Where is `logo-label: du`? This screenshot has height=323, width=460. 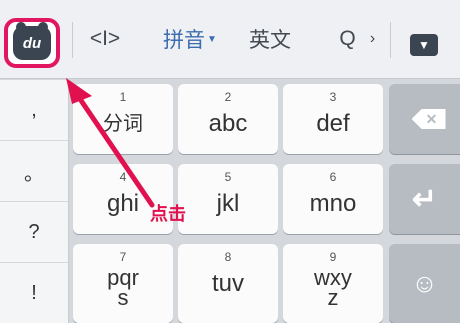 logo-label: du is located at coordinates (32, 43).